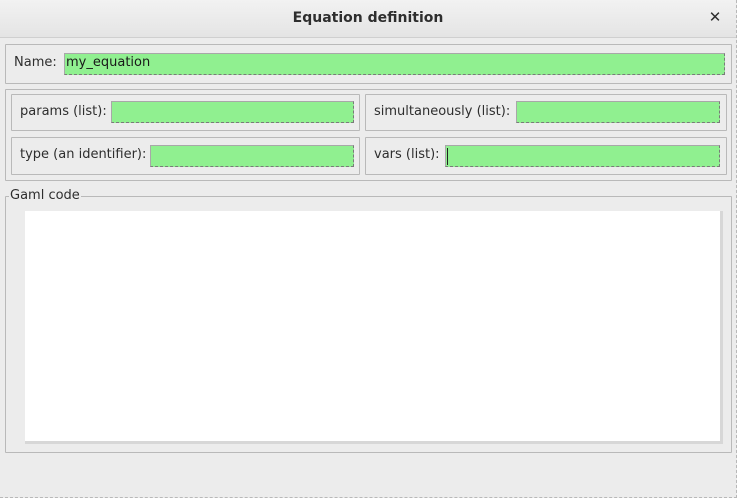  I want to click on dialog-title: Equation definition, so click(368, 18).